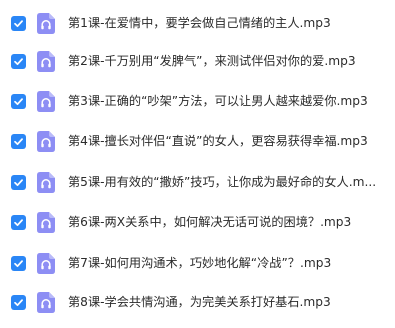  I want to click on file-name: 第4课-擅长对伴侣“直说”的女人，更容易获得幸福.mp3, so click(218, 141).